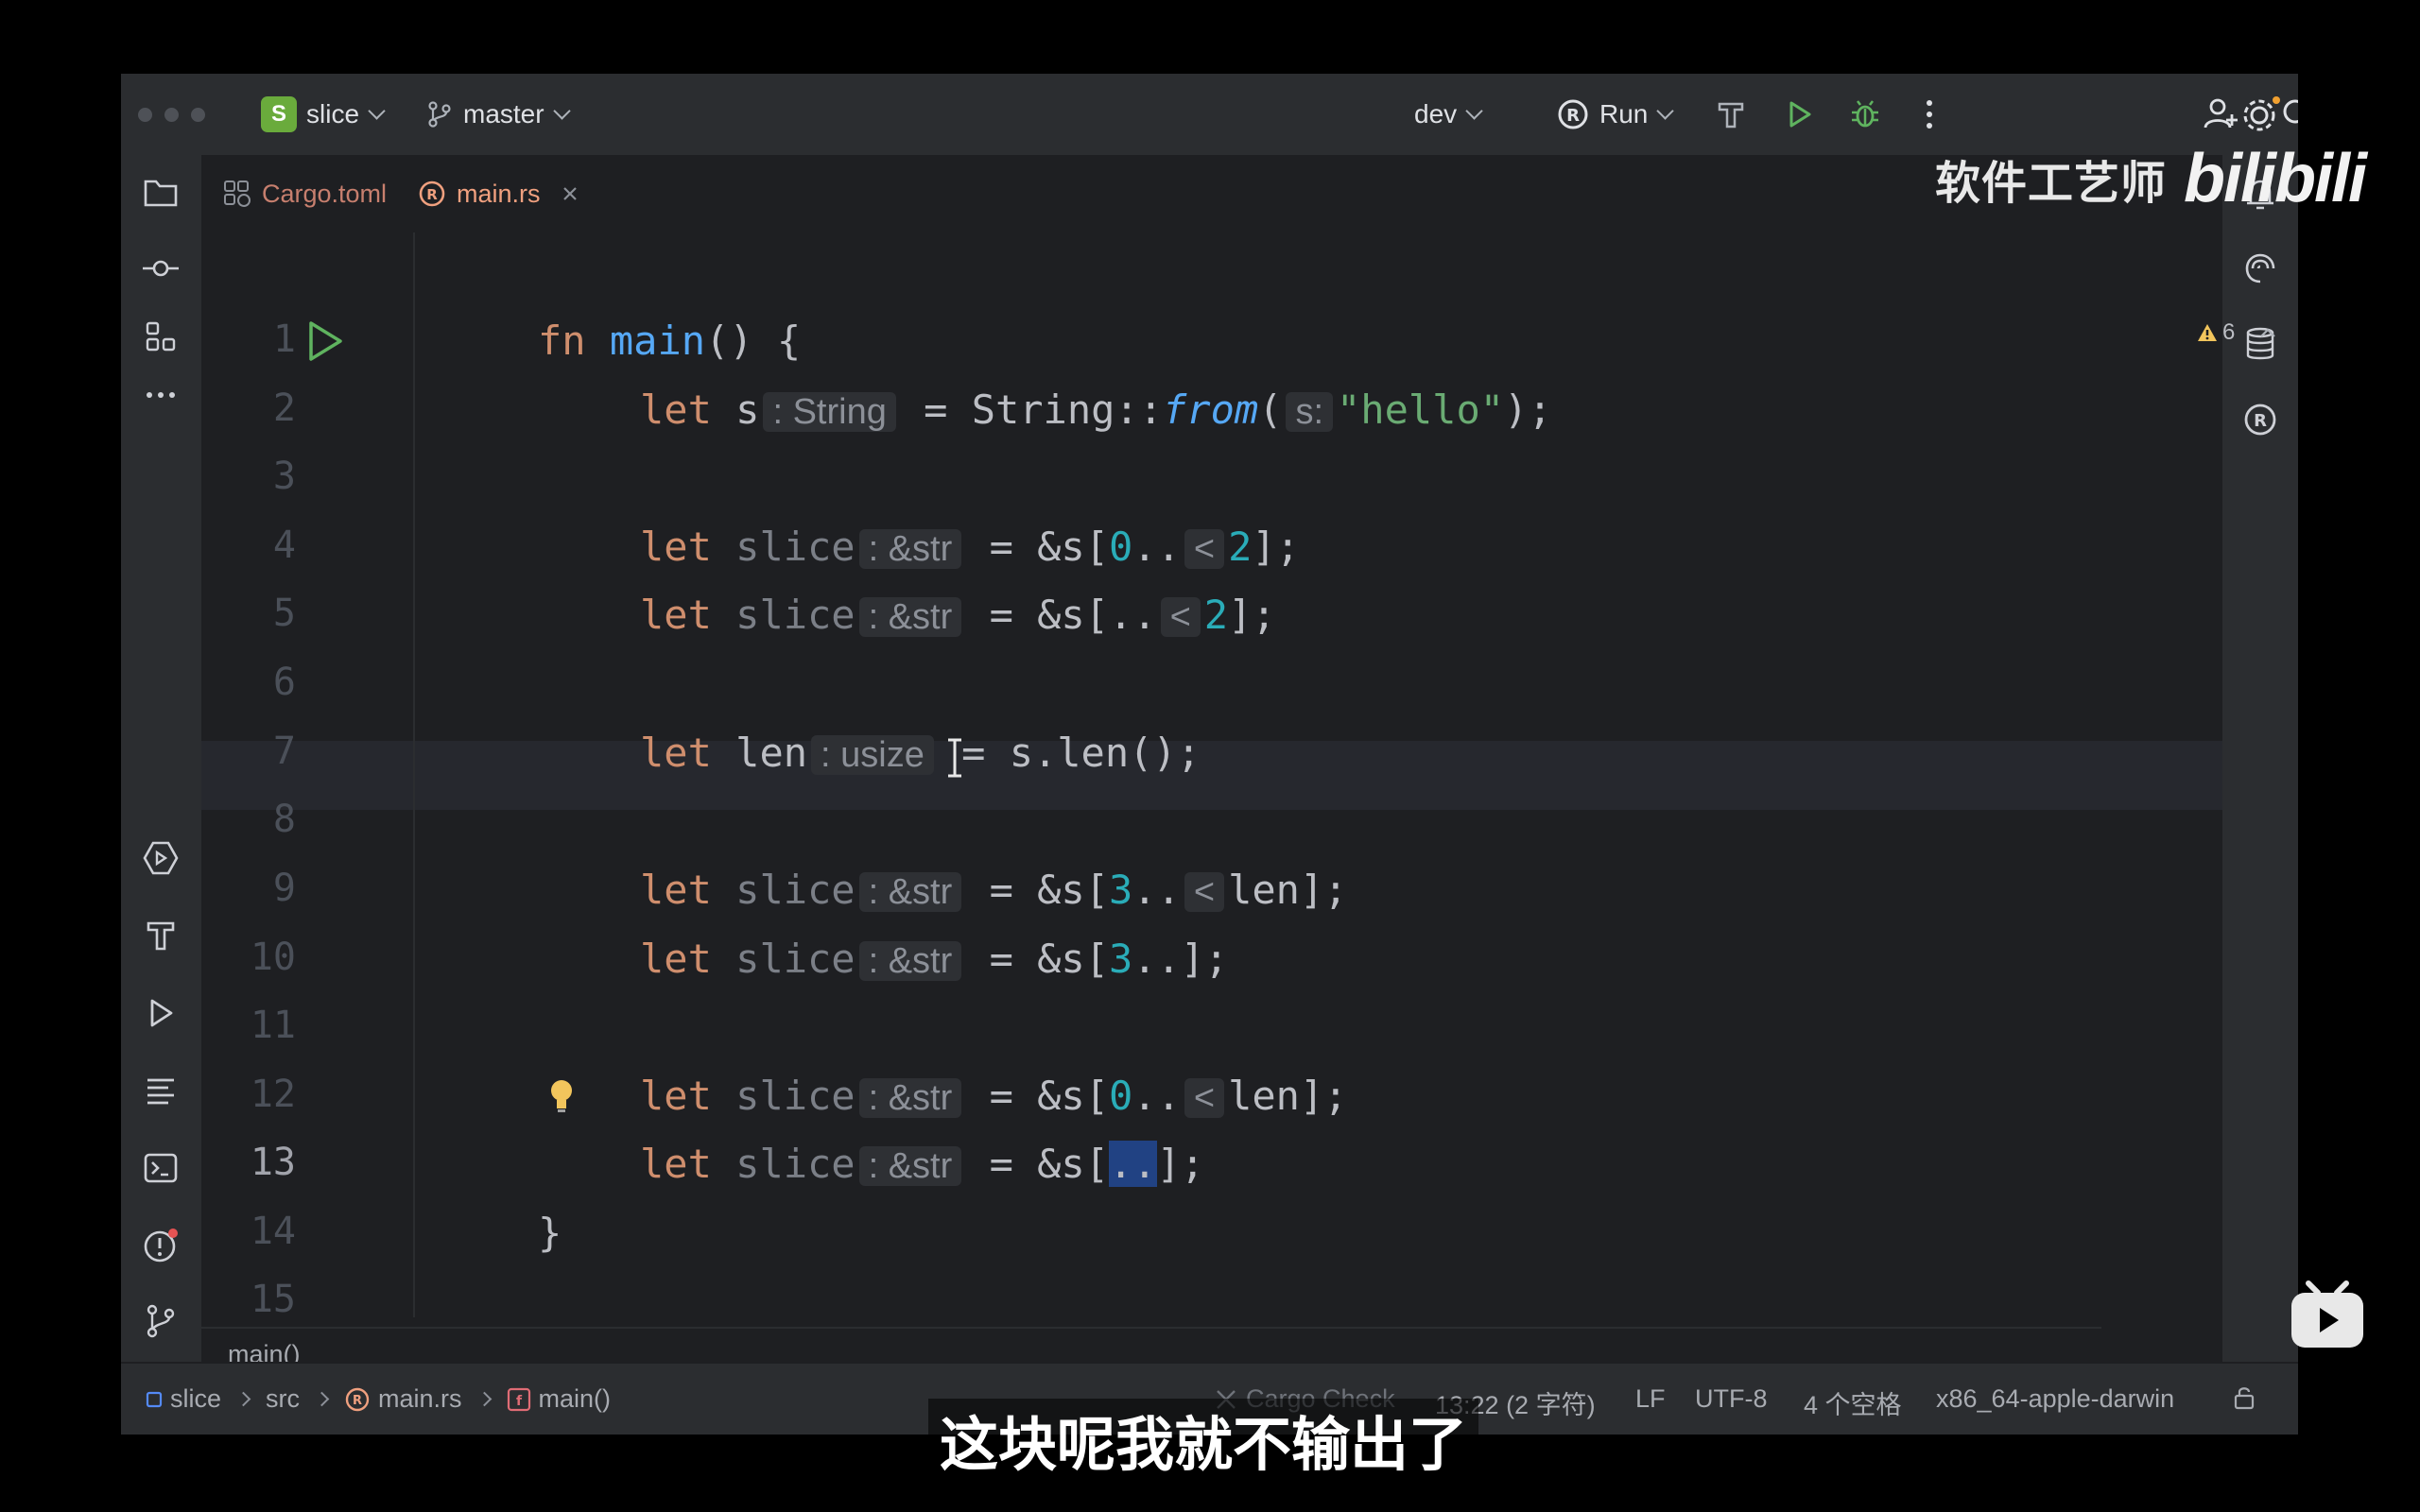 The image size is (2420, 1512). What do you see at coordinates (325, 341) in the screenshot?
I see `run-gutter-icon` at bounding box center [325, 341].